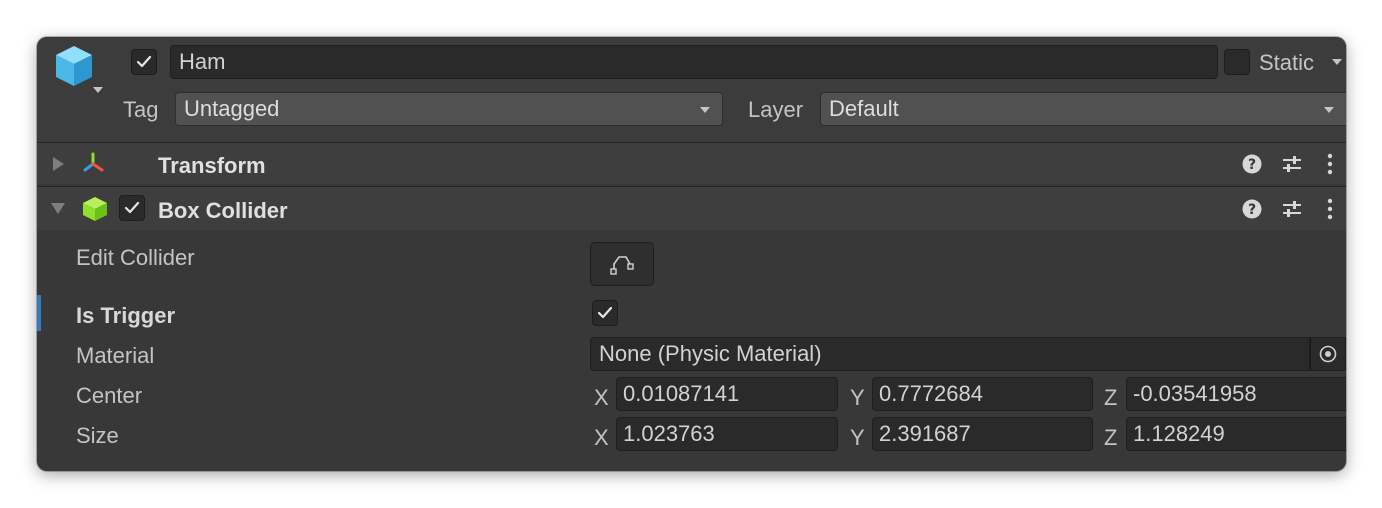 This screenshot has width=1382, height=508. Describe the element at coordinates (97, 435) in the screenshot. I see `size-label: Size` at that location.